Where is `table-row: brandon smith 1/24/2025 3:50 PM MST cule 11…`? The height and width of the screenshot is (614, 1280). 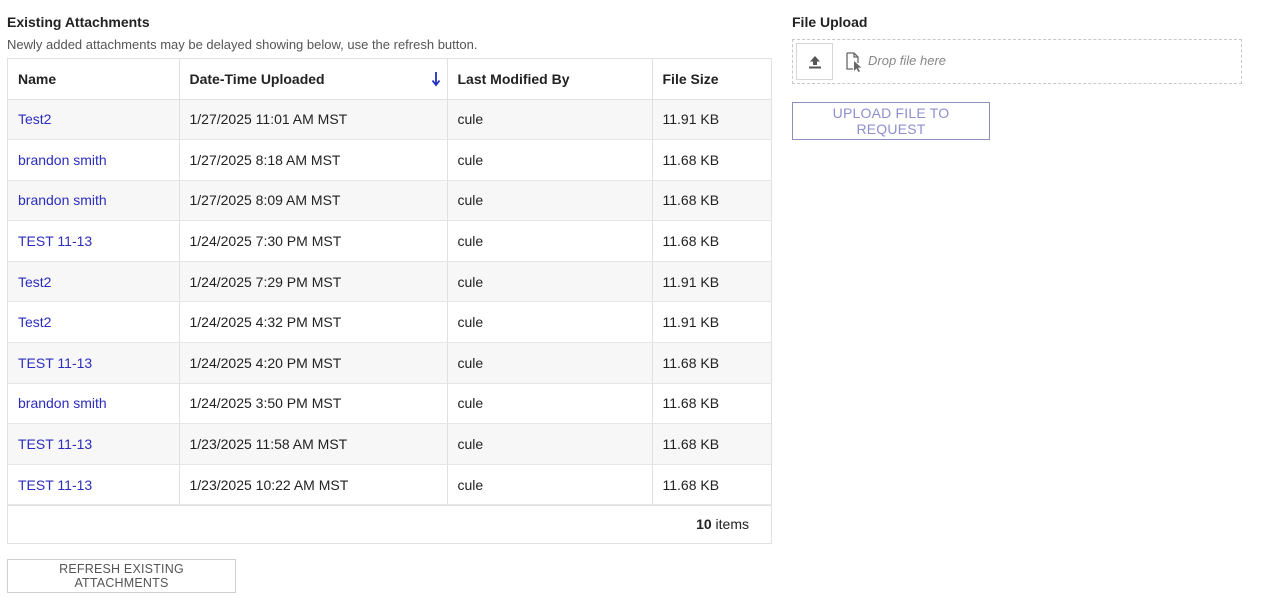 table-row: brandon smith 1/24/2025 3:50 PM MST cule 11… is located at coordinates (389, 404).